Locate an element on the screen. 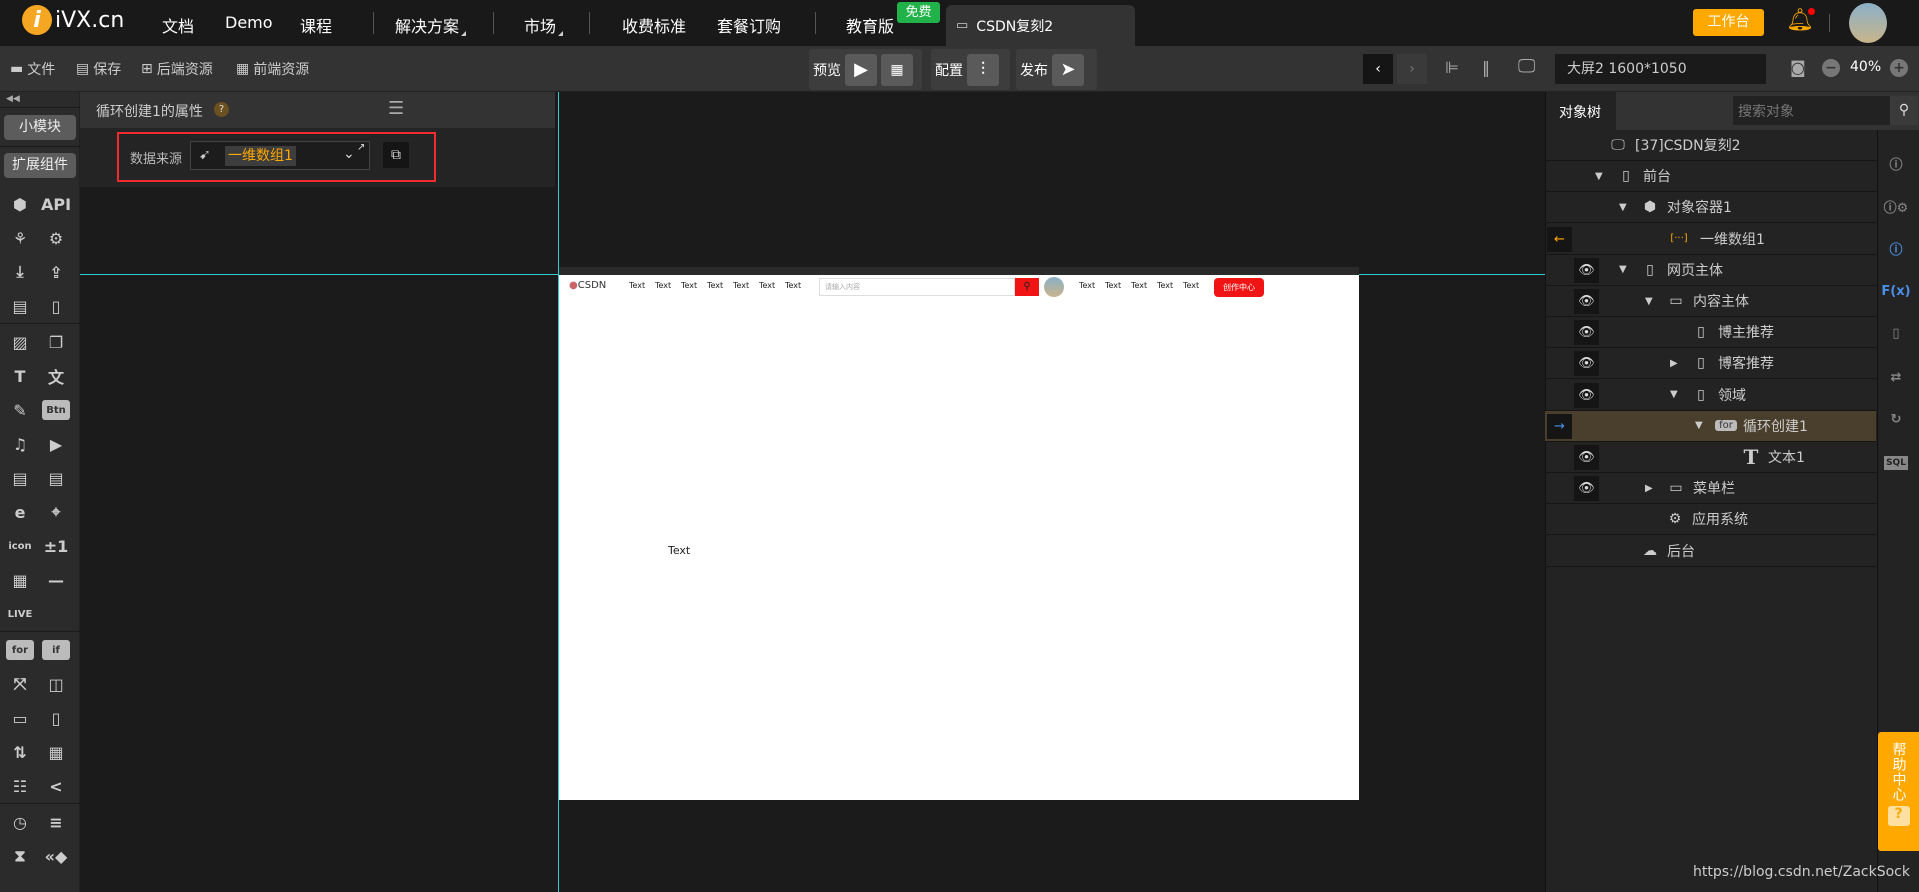 This screenshot has width=1919, height=892. richtext-icon: ▤ is located at coordinates (20, 478).